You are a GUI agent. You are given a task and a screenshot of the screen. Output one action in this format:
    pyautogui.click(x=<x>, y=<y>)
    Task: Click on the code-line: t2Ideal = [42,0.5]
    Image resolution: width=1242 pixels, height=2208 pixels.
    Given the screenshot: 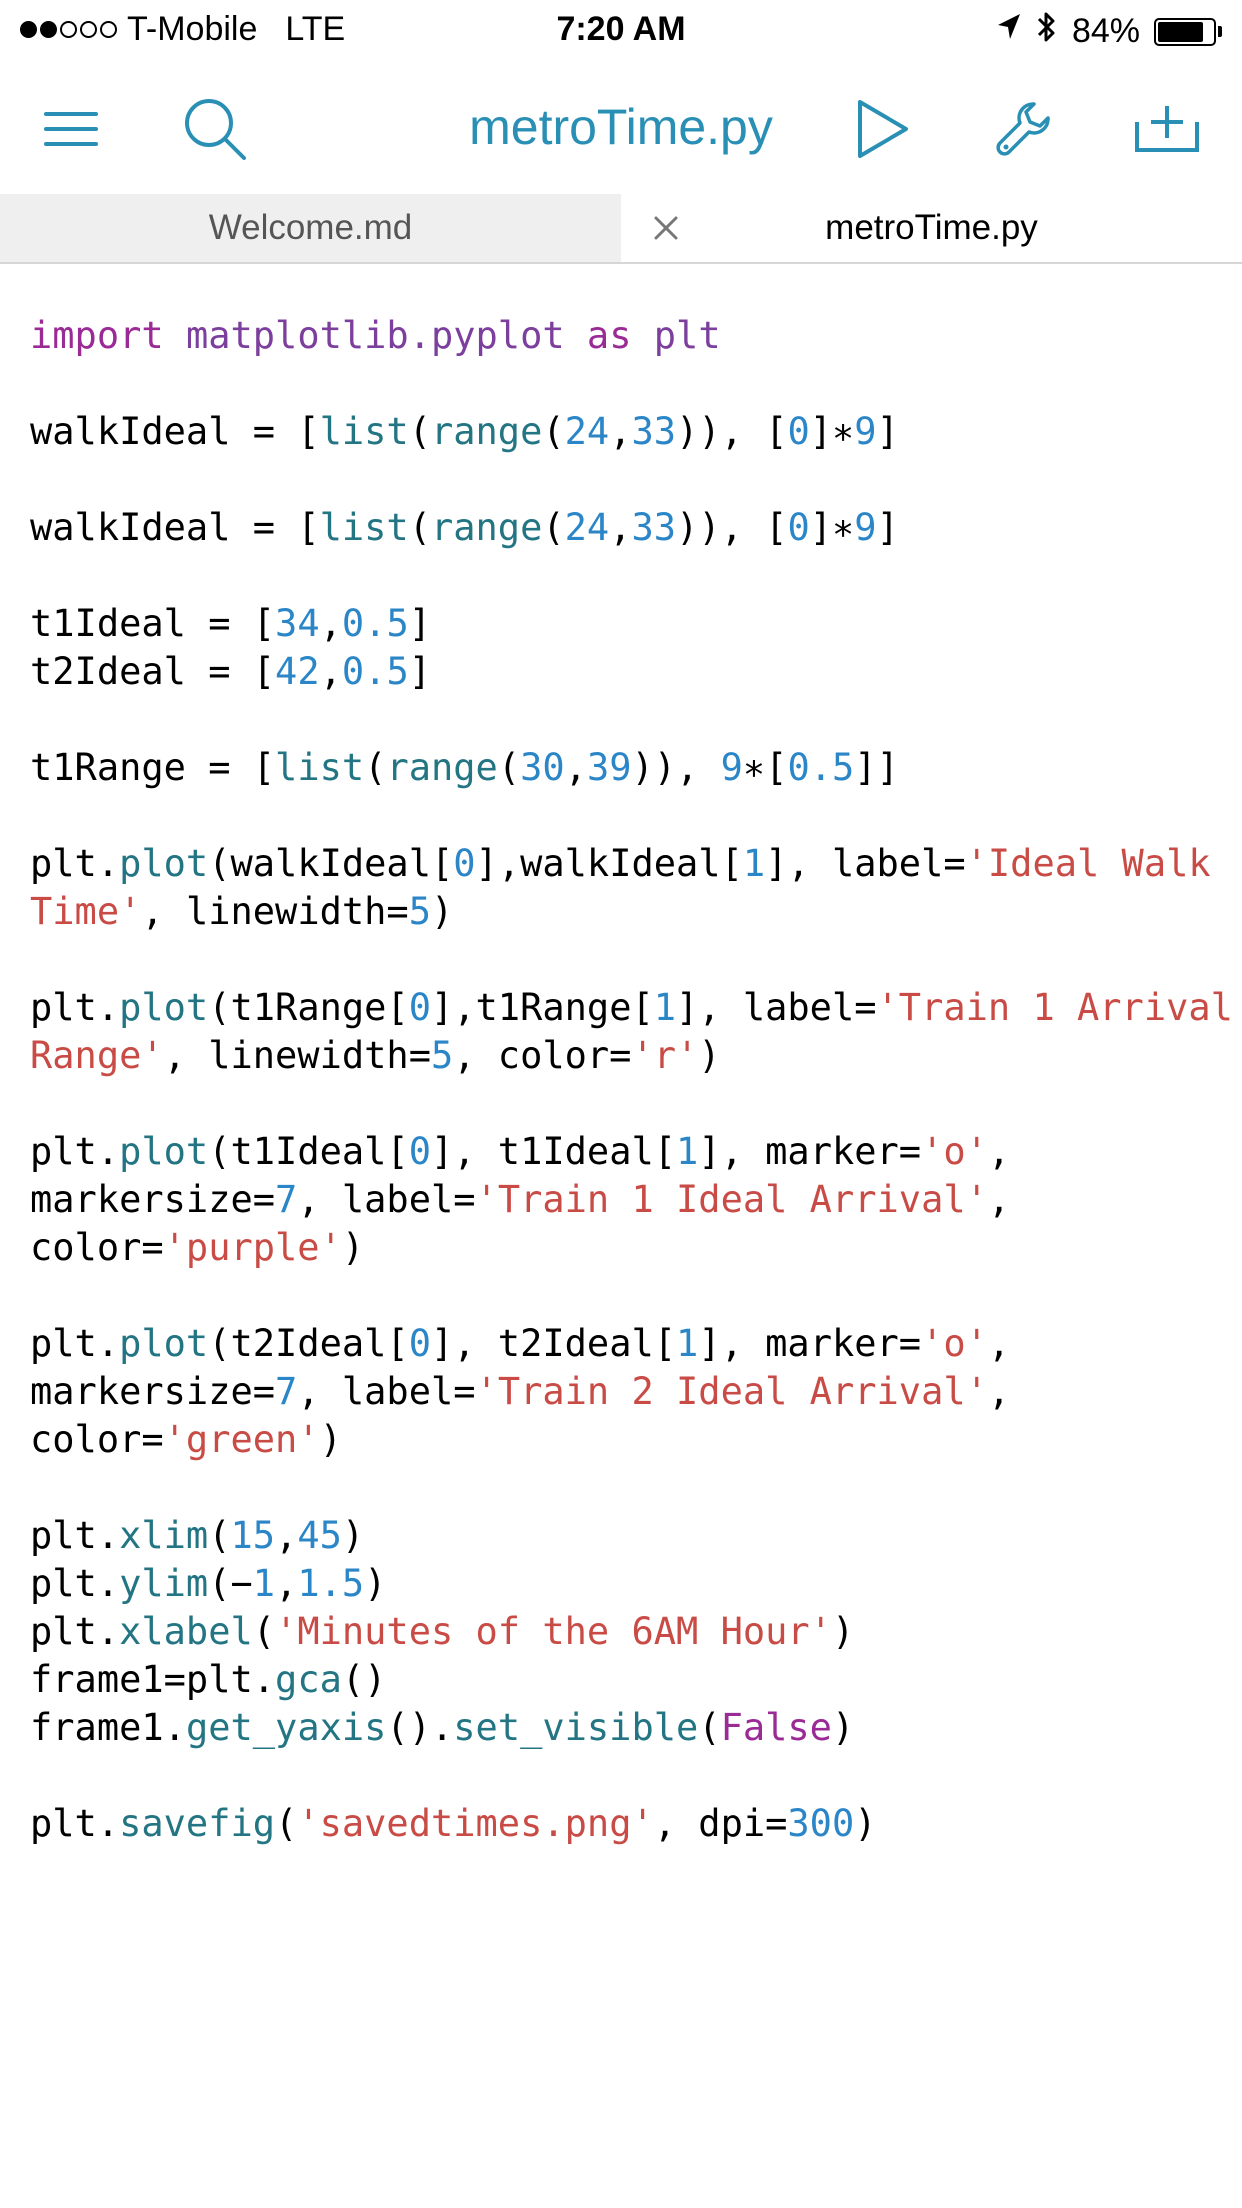 What is the action you would take?
    pyautogui.click(x=625, y=672)
    